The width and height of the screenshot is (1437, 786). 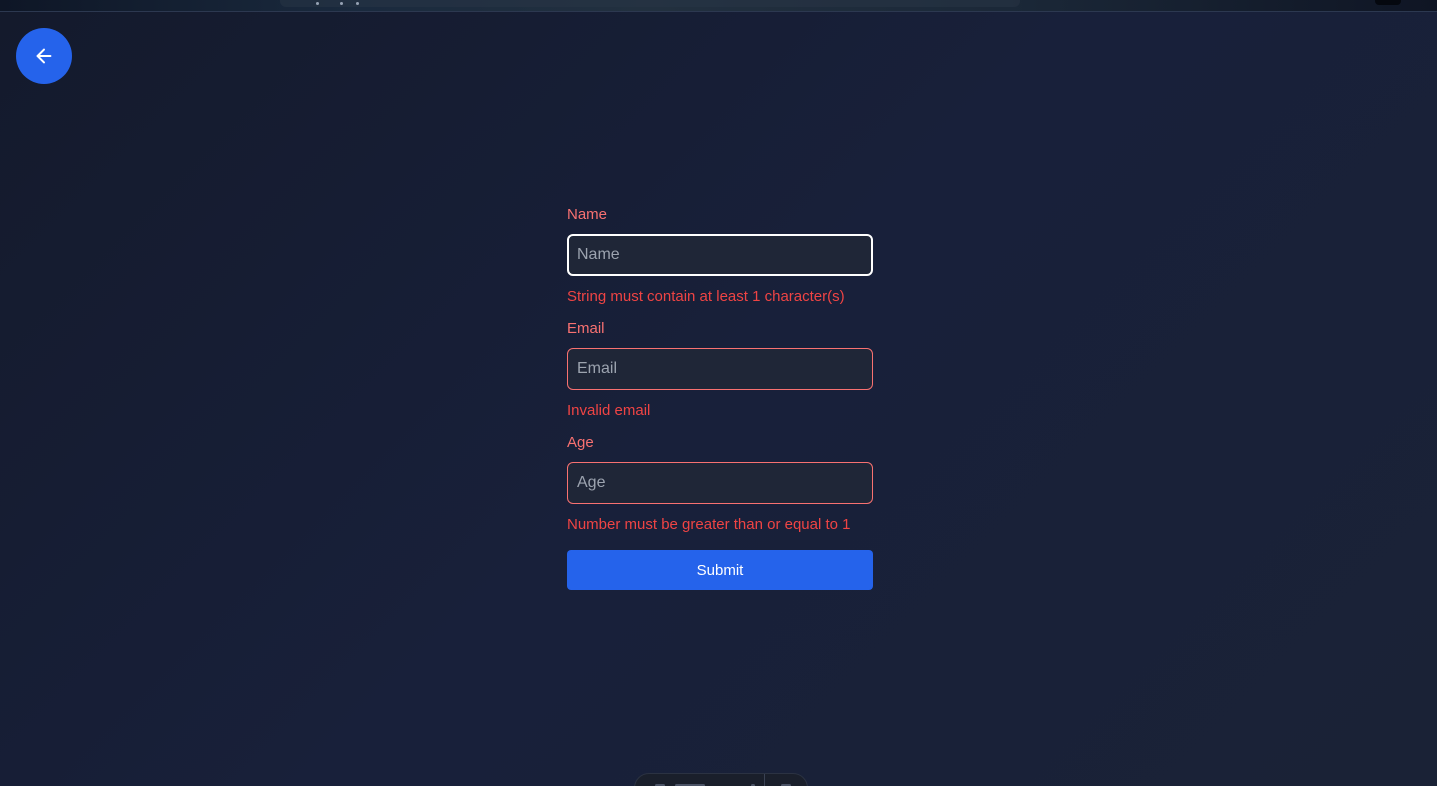 What do you see at coordinates (586, 328) in the screenshot?
I see `email-label: Email` at bounding box center [586, 328].